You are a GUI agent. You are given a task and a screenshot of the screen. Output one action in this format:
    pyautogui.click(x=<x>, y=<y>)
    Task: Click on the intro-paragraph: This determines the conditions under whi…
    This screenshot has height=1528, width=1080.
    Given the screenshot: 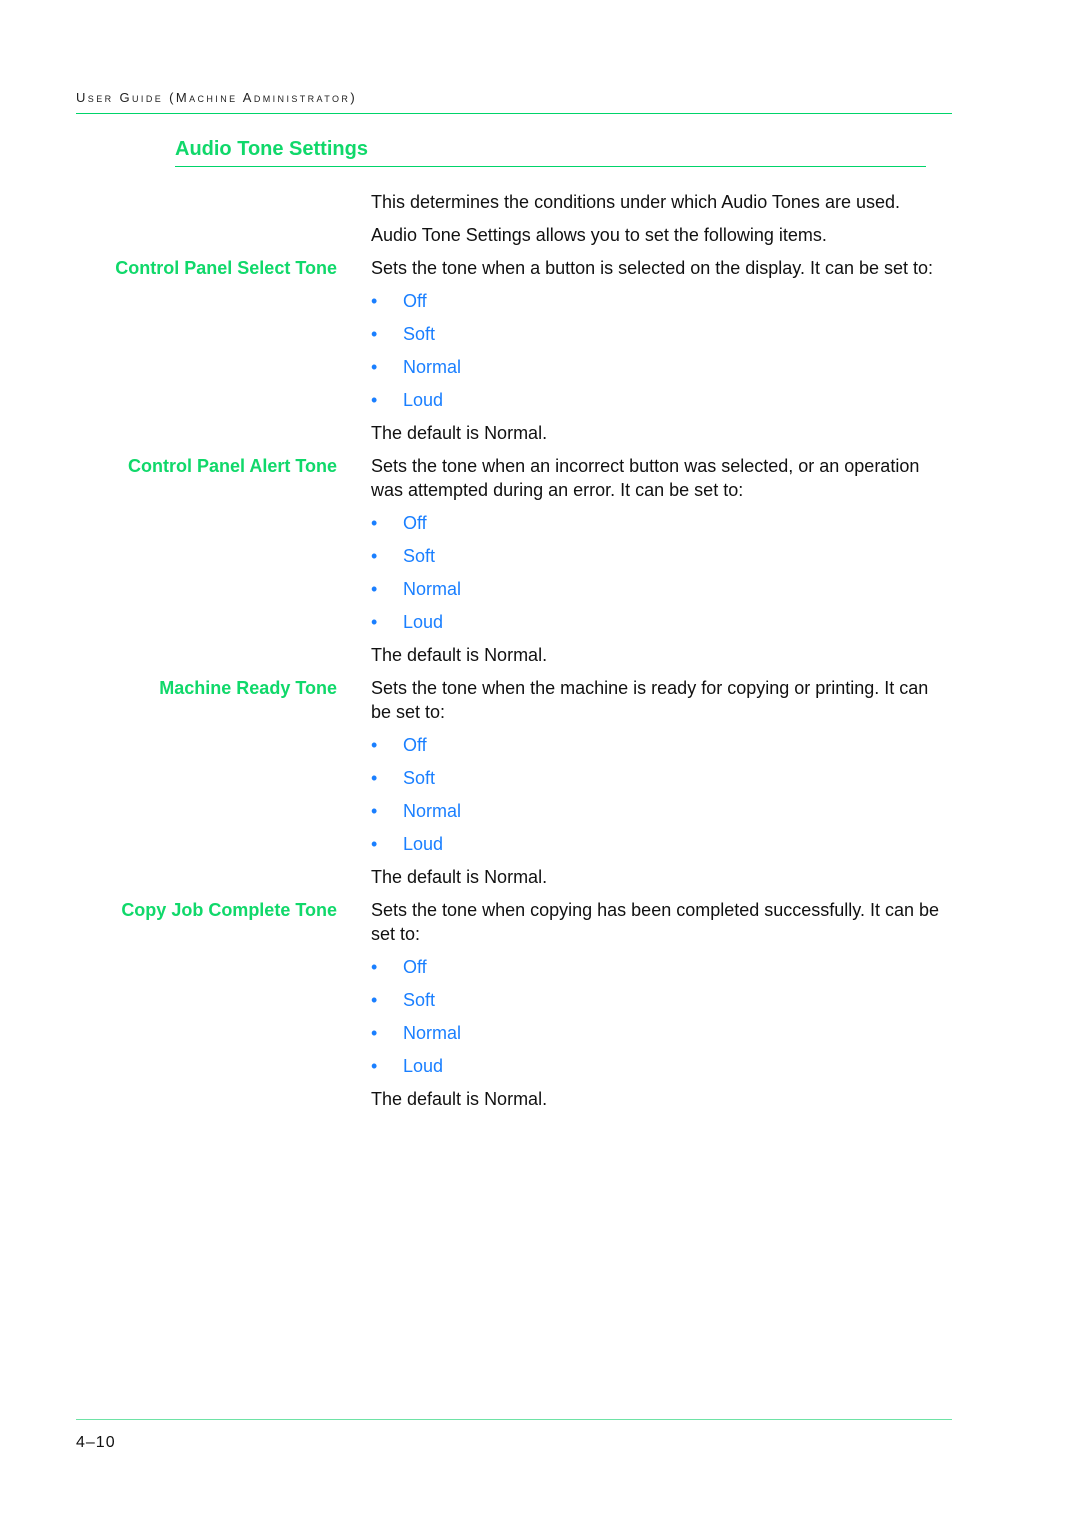 What is the action you would take?
    pyautogui.click(x=635, y=202)
    